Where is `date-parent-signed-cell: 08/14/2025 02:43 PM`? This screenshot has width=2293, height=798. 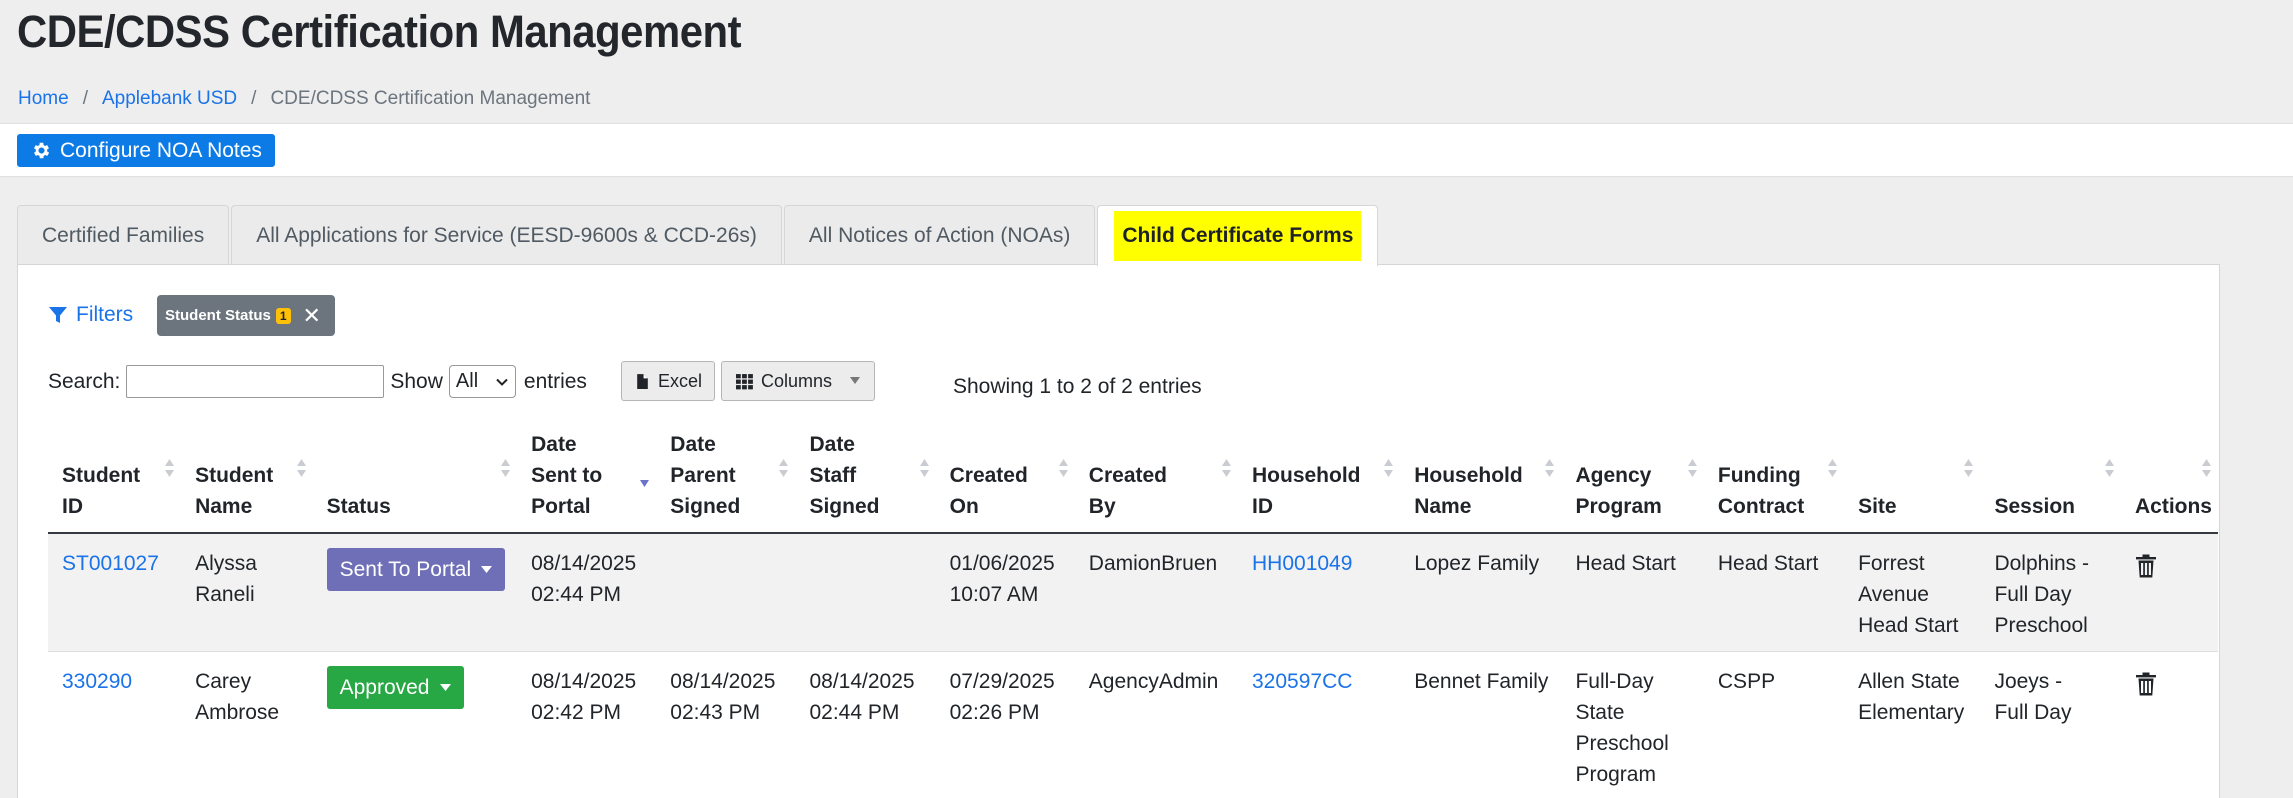
date-parent-signed-cell: 08/14/2025 02:43 PM is located at coordinates (723, 697).